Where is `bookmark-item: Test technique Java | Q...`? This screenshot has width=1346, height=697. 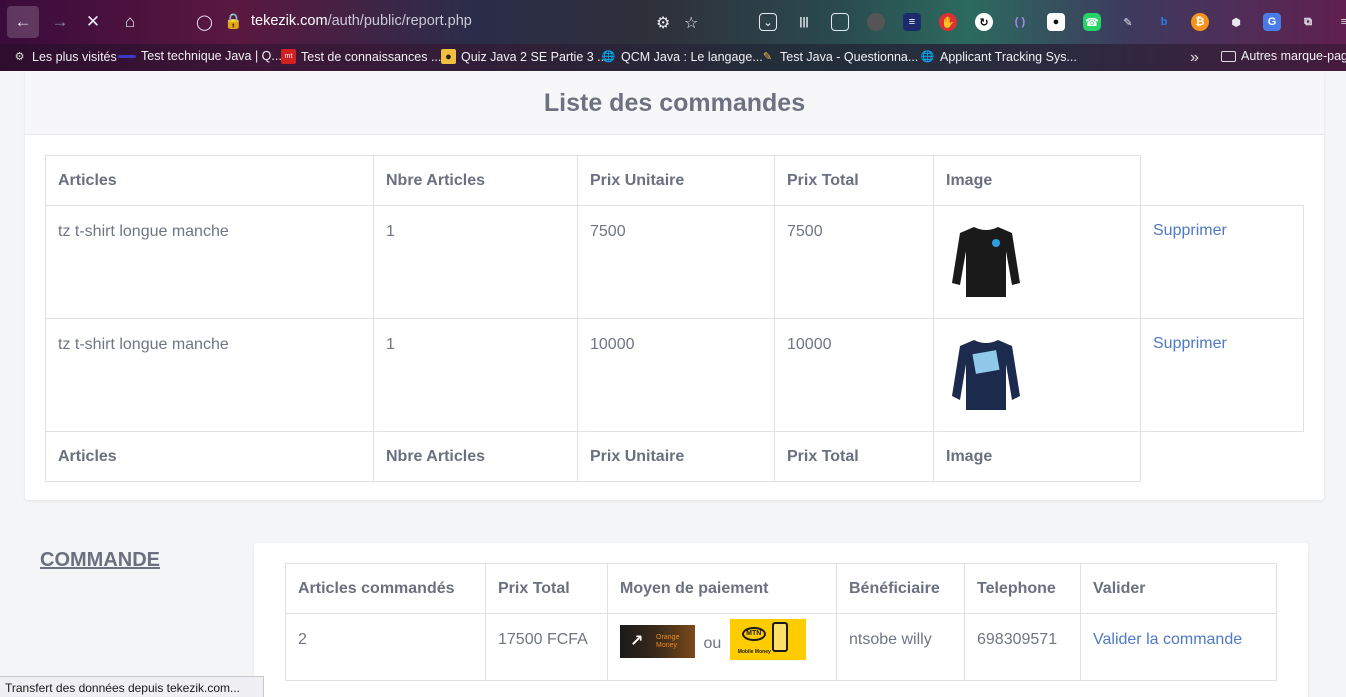 bookmark-item: Test technique Java | Q... is located at coordinates (200, 56).